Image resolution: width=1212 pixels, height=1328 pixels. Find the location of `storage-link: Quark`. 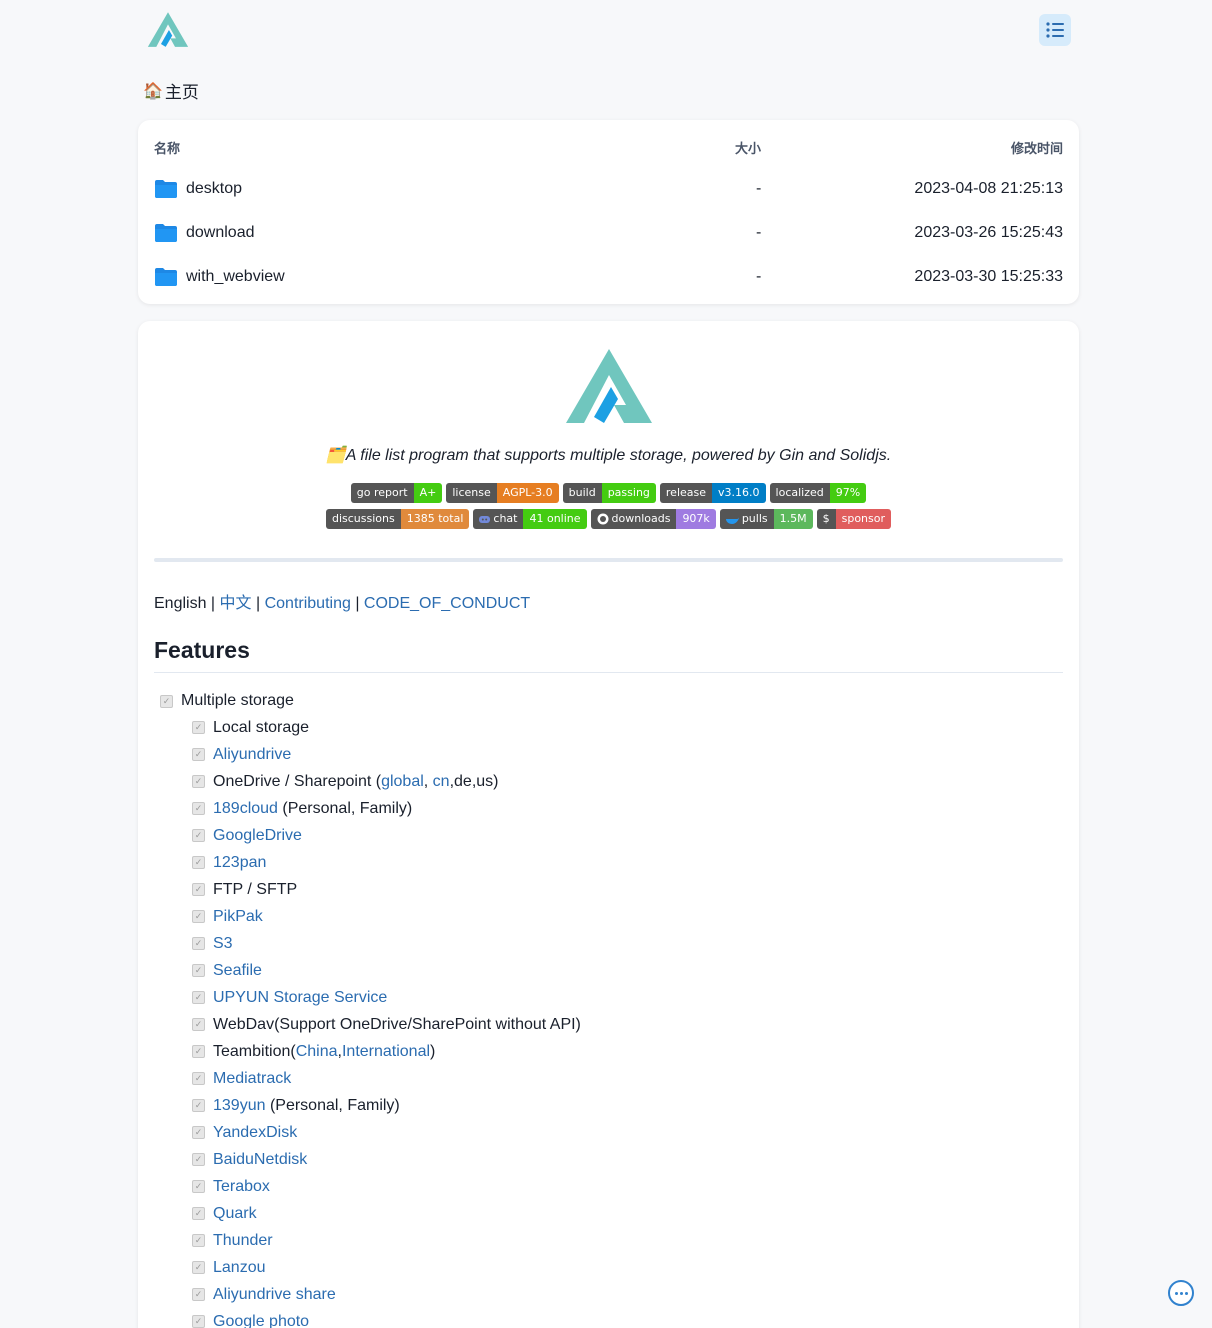

storage-link: Quark is located at coordinates (235, 1213).